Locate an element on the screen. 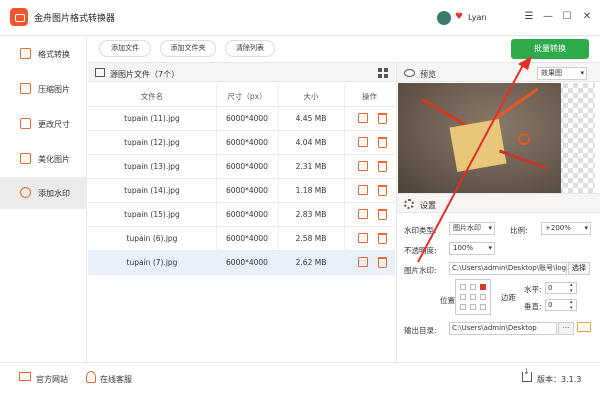 The width and height of the screenshot is (600, 394). minimize-button: — is located at coordinates (548, 16).